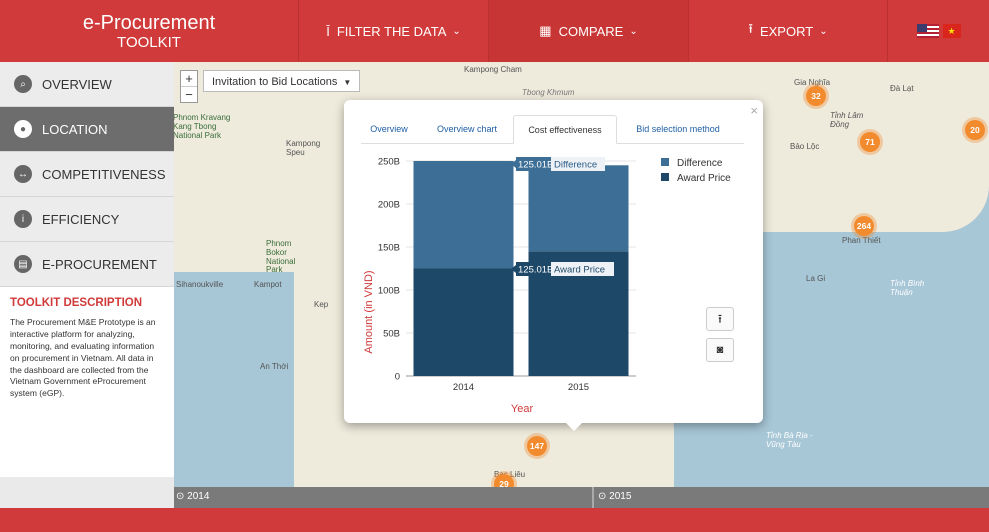  What do you see at coordinates (189, 94) in the screenshot?
I see `zoom-out-button: −` at bounding box center [189, 94].